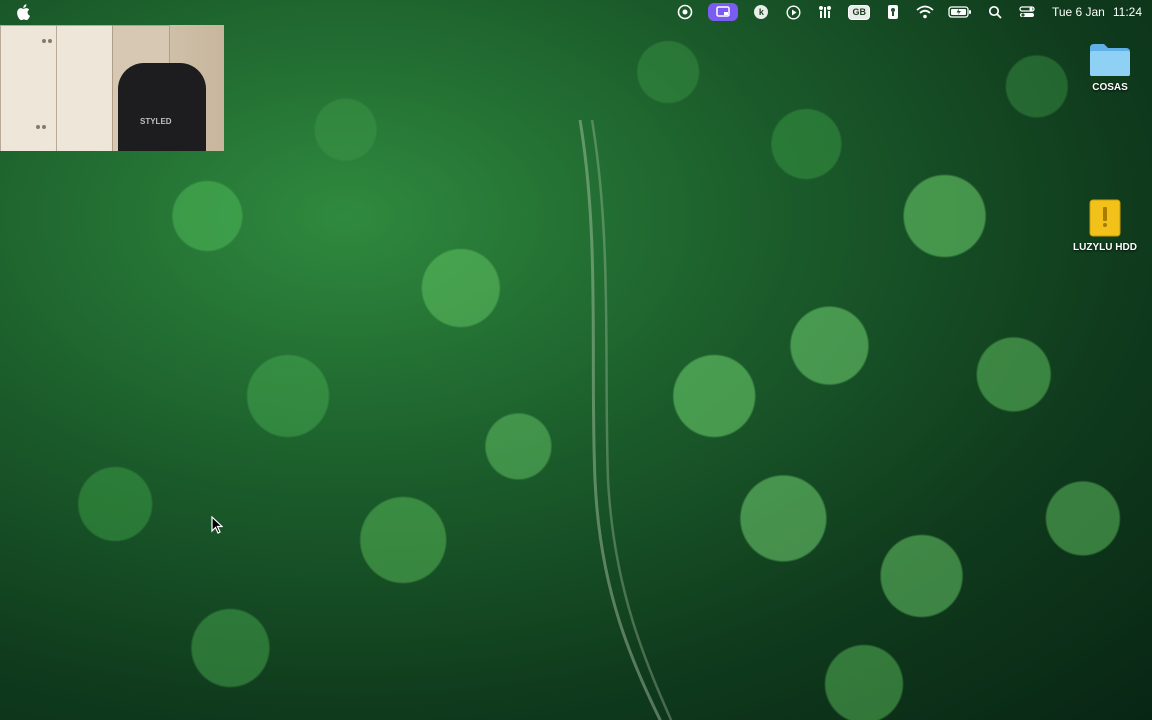  I want to click on control-icon, so click(825, 12).